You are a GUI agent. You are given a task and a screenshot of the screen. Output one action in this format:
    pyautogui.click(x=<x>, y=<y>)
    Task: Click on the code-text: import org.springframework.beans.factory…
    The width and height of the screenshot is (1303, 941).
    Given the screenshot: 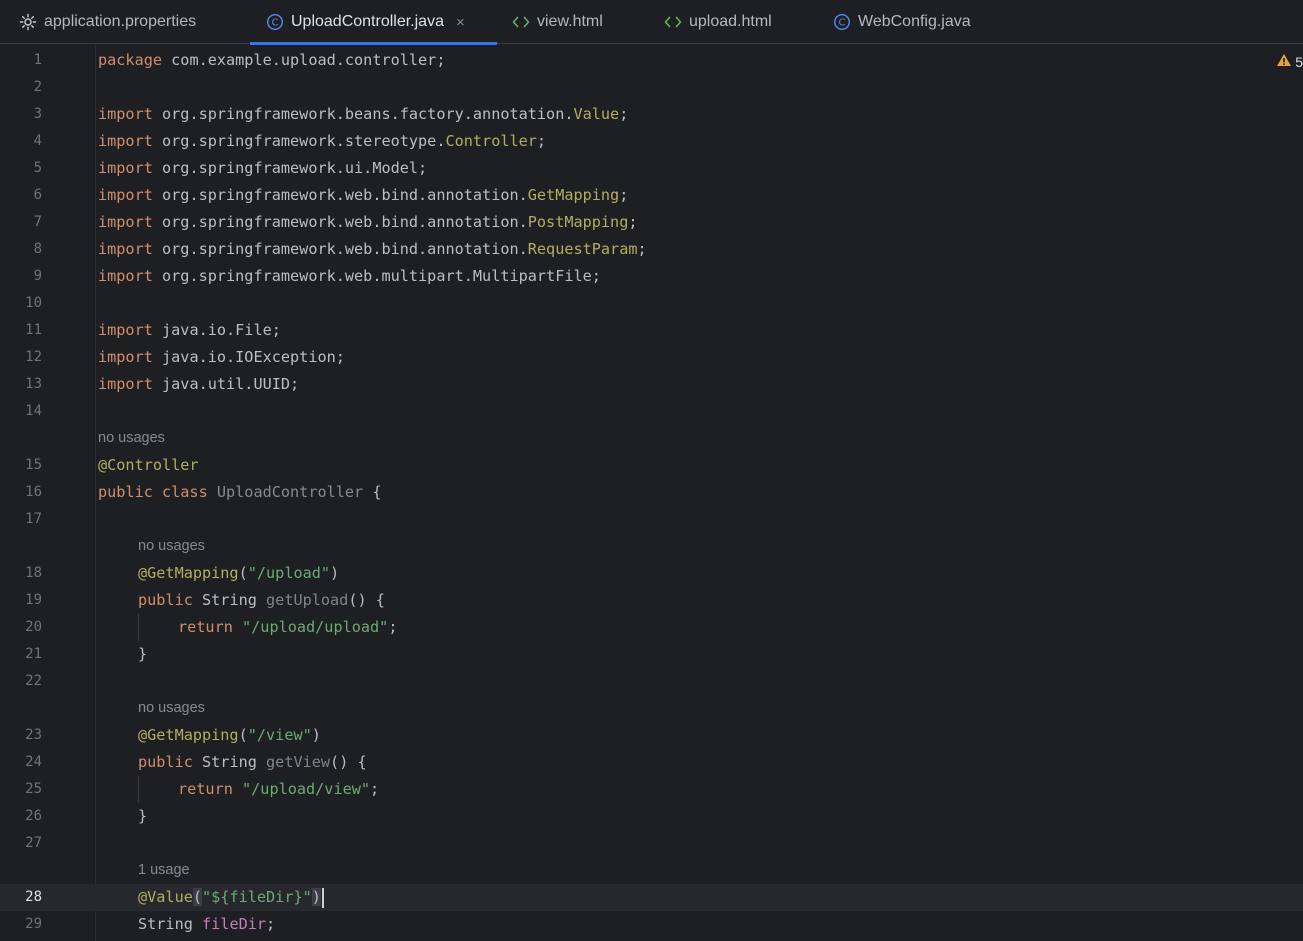 What is the action you would take?
    pyautogui.click(x=363, y=114)
    